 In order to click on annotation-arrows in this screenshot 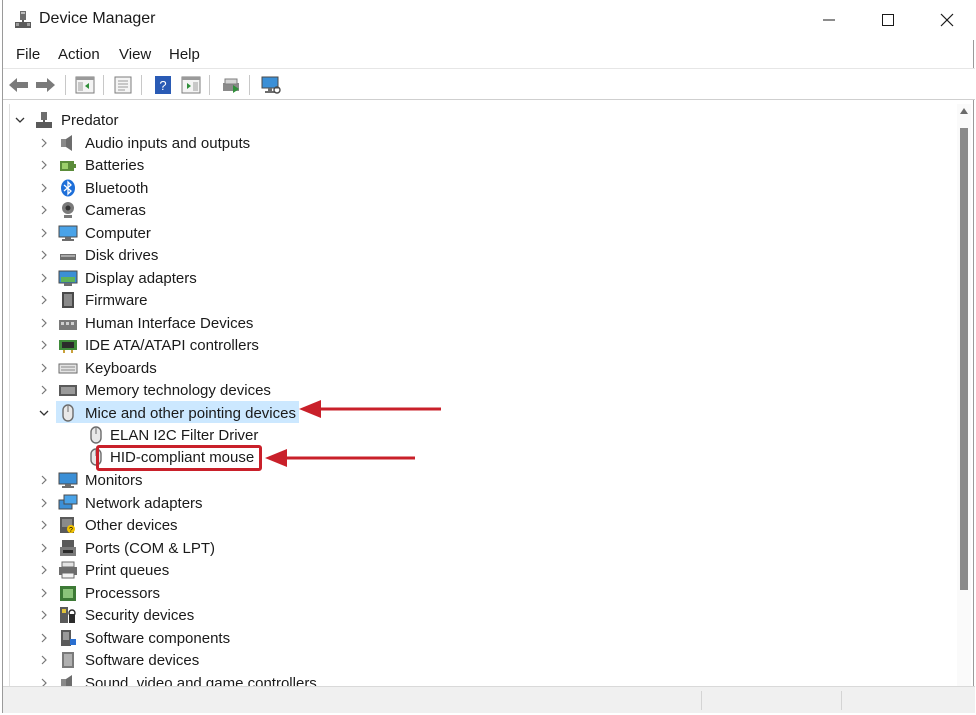, I will do `click(353, 433)`.